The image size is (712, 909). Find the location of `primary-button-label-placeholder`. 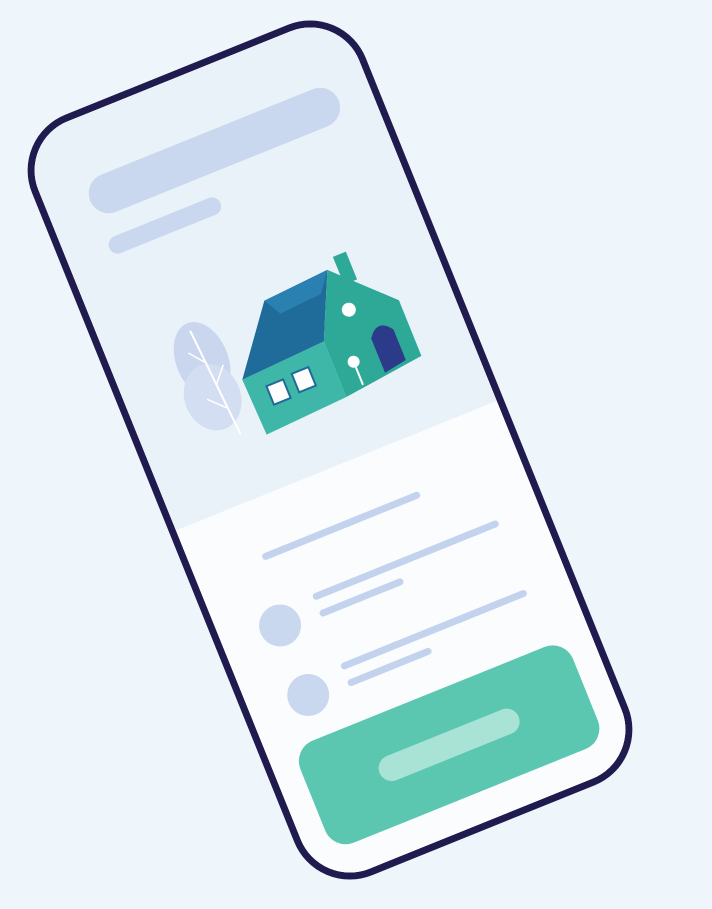

primary-button-label-placeholder is located at coordinates (449, 744).